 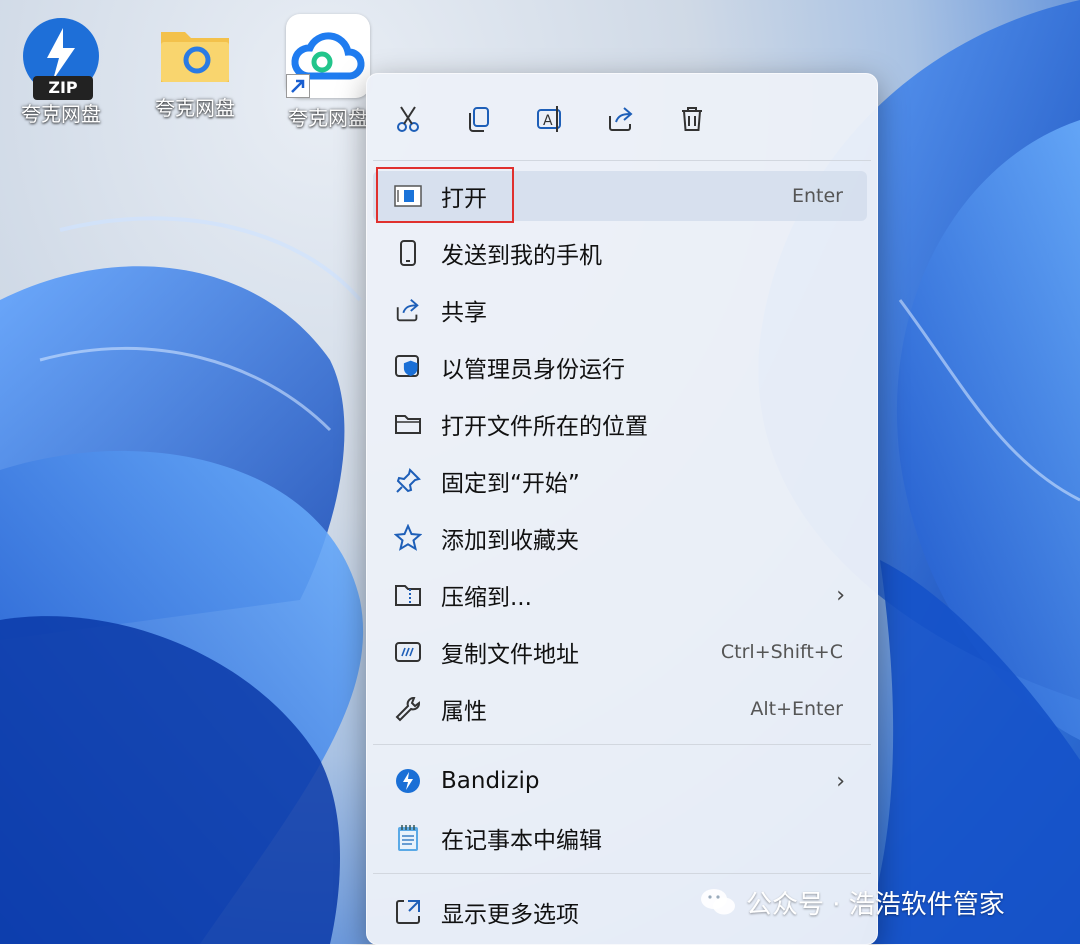 What do you see at coordinates (298, 86) in the screenshot?
I see `shortcut-arrow-icon` at bounding box center [298, 86].